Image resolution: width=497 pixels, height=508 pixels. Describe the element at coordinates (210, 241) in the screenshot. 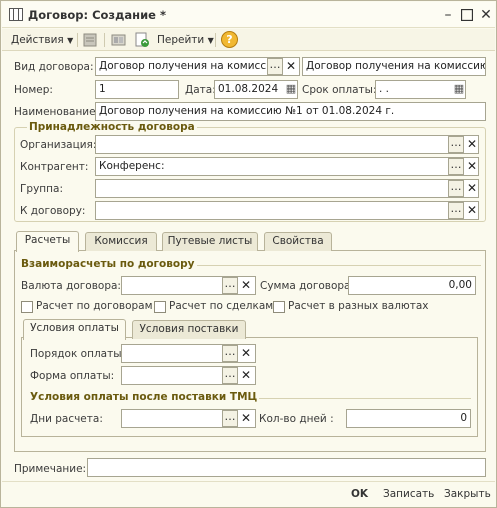

I see `tab-waybills: Путевые листы` at that location.